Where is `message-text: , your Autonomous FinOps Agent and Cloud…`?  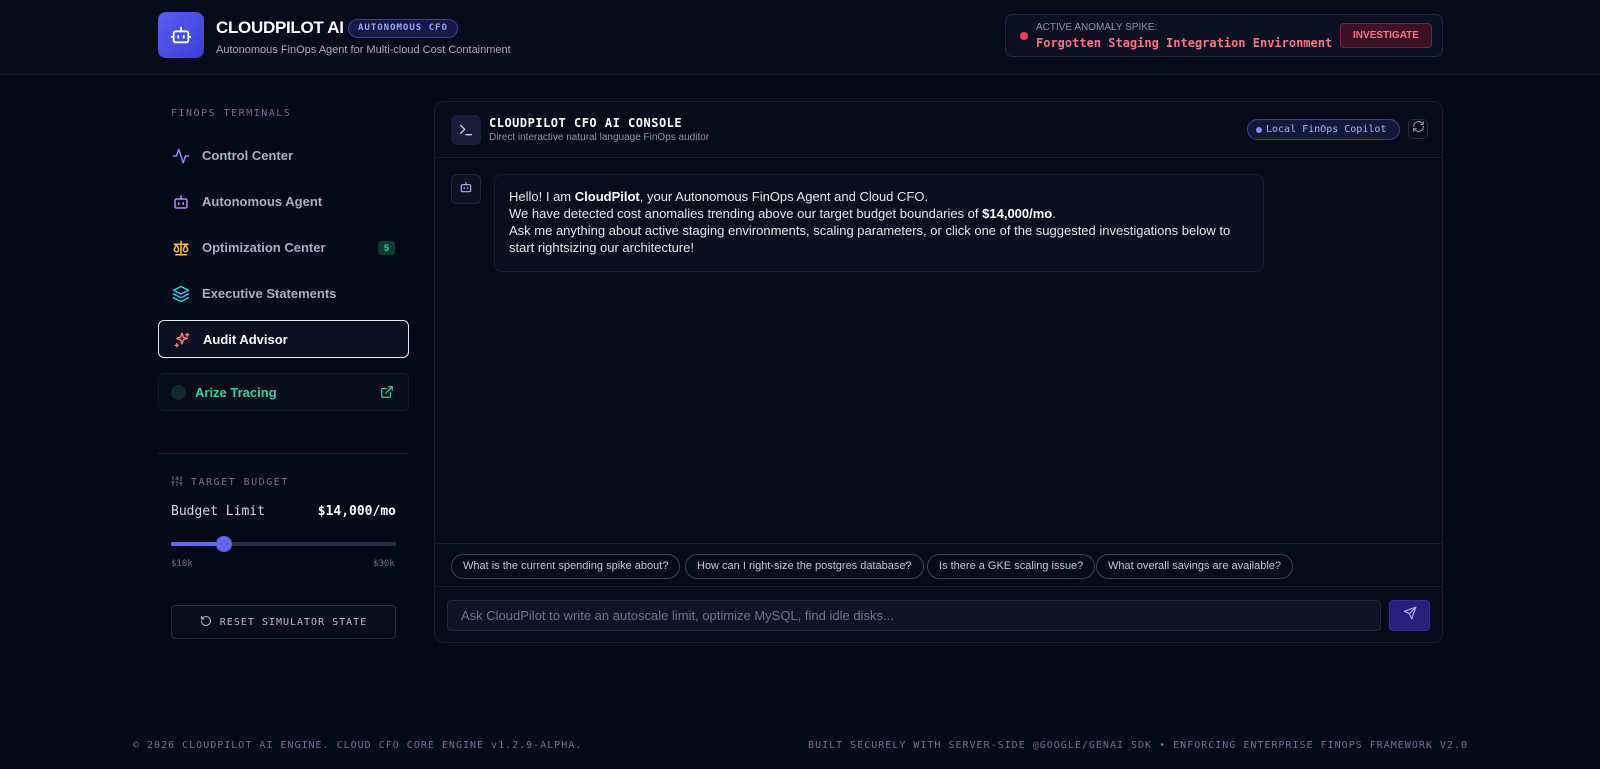
message-text: , your Autonomous FinOps Agent and Cloud… is located at coordinates (784, 196).